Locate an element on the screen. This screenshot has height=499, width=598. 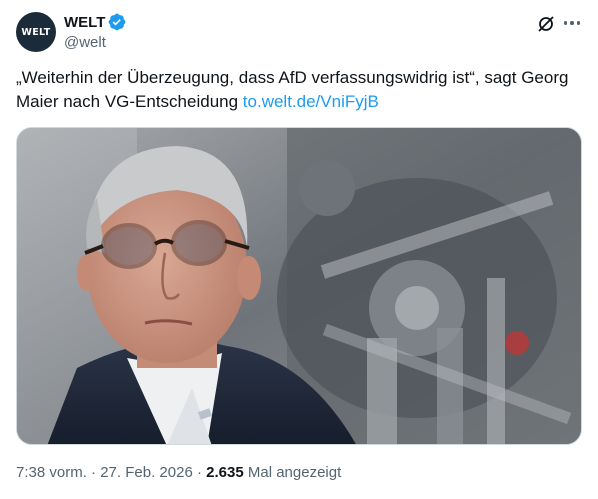
more-icon is located at coordinates (572, 23).